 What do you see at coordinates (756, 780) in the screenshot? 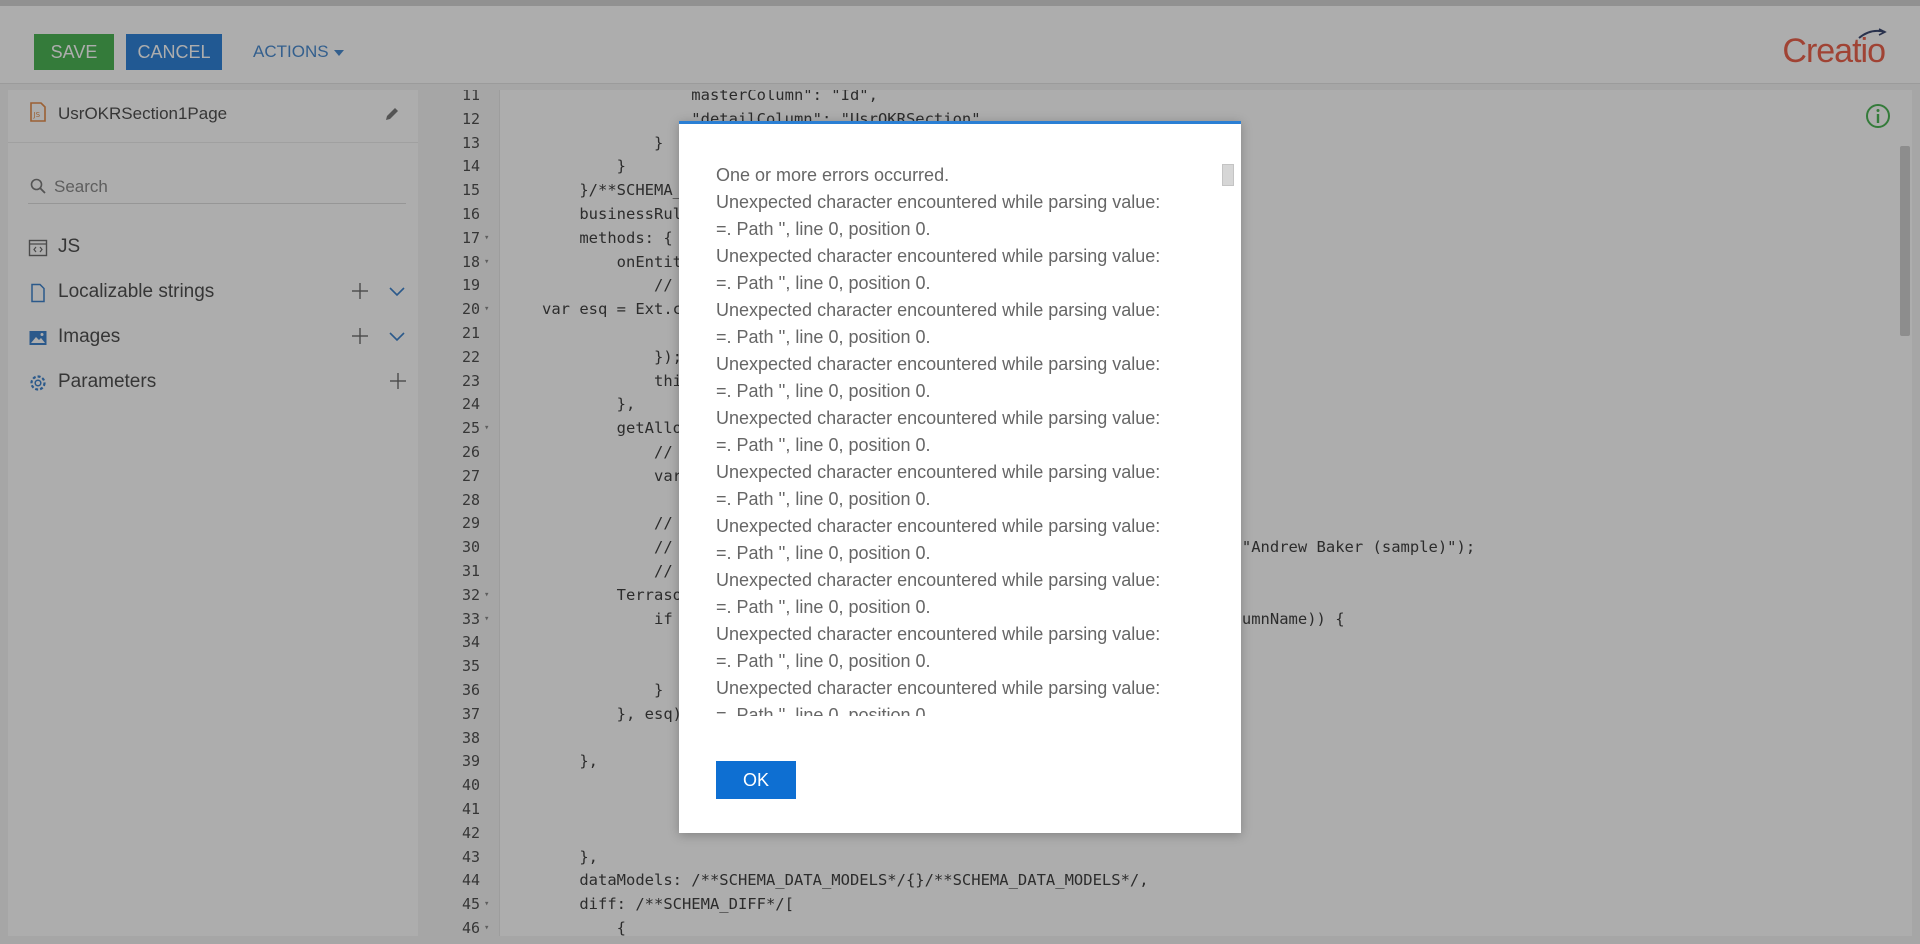
I see `ok-button: OK` at bounding box center [756, 780].